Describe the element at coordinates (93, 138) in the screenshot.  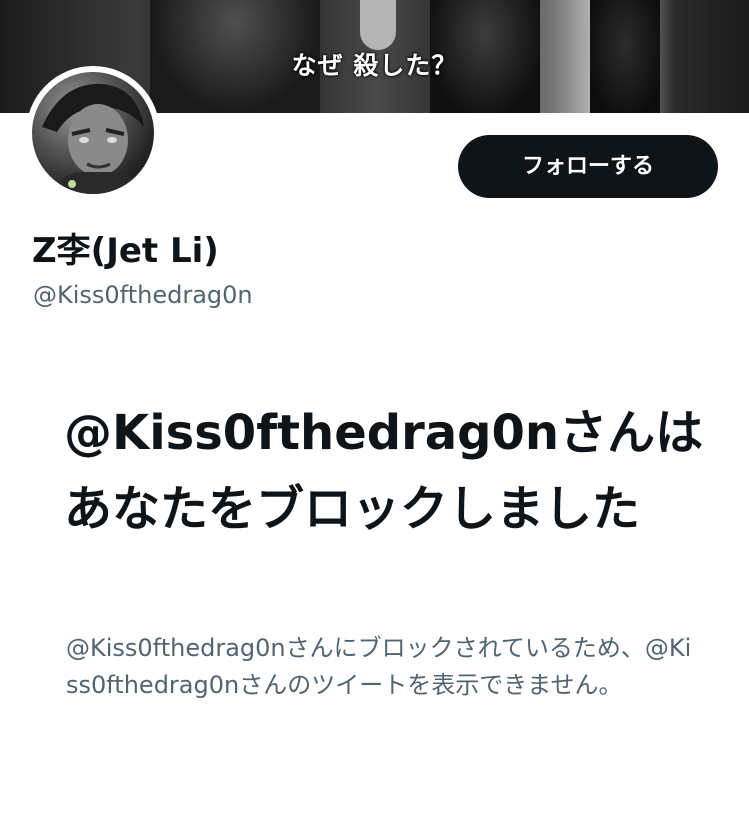
I see `avatar-portrait` at that location.